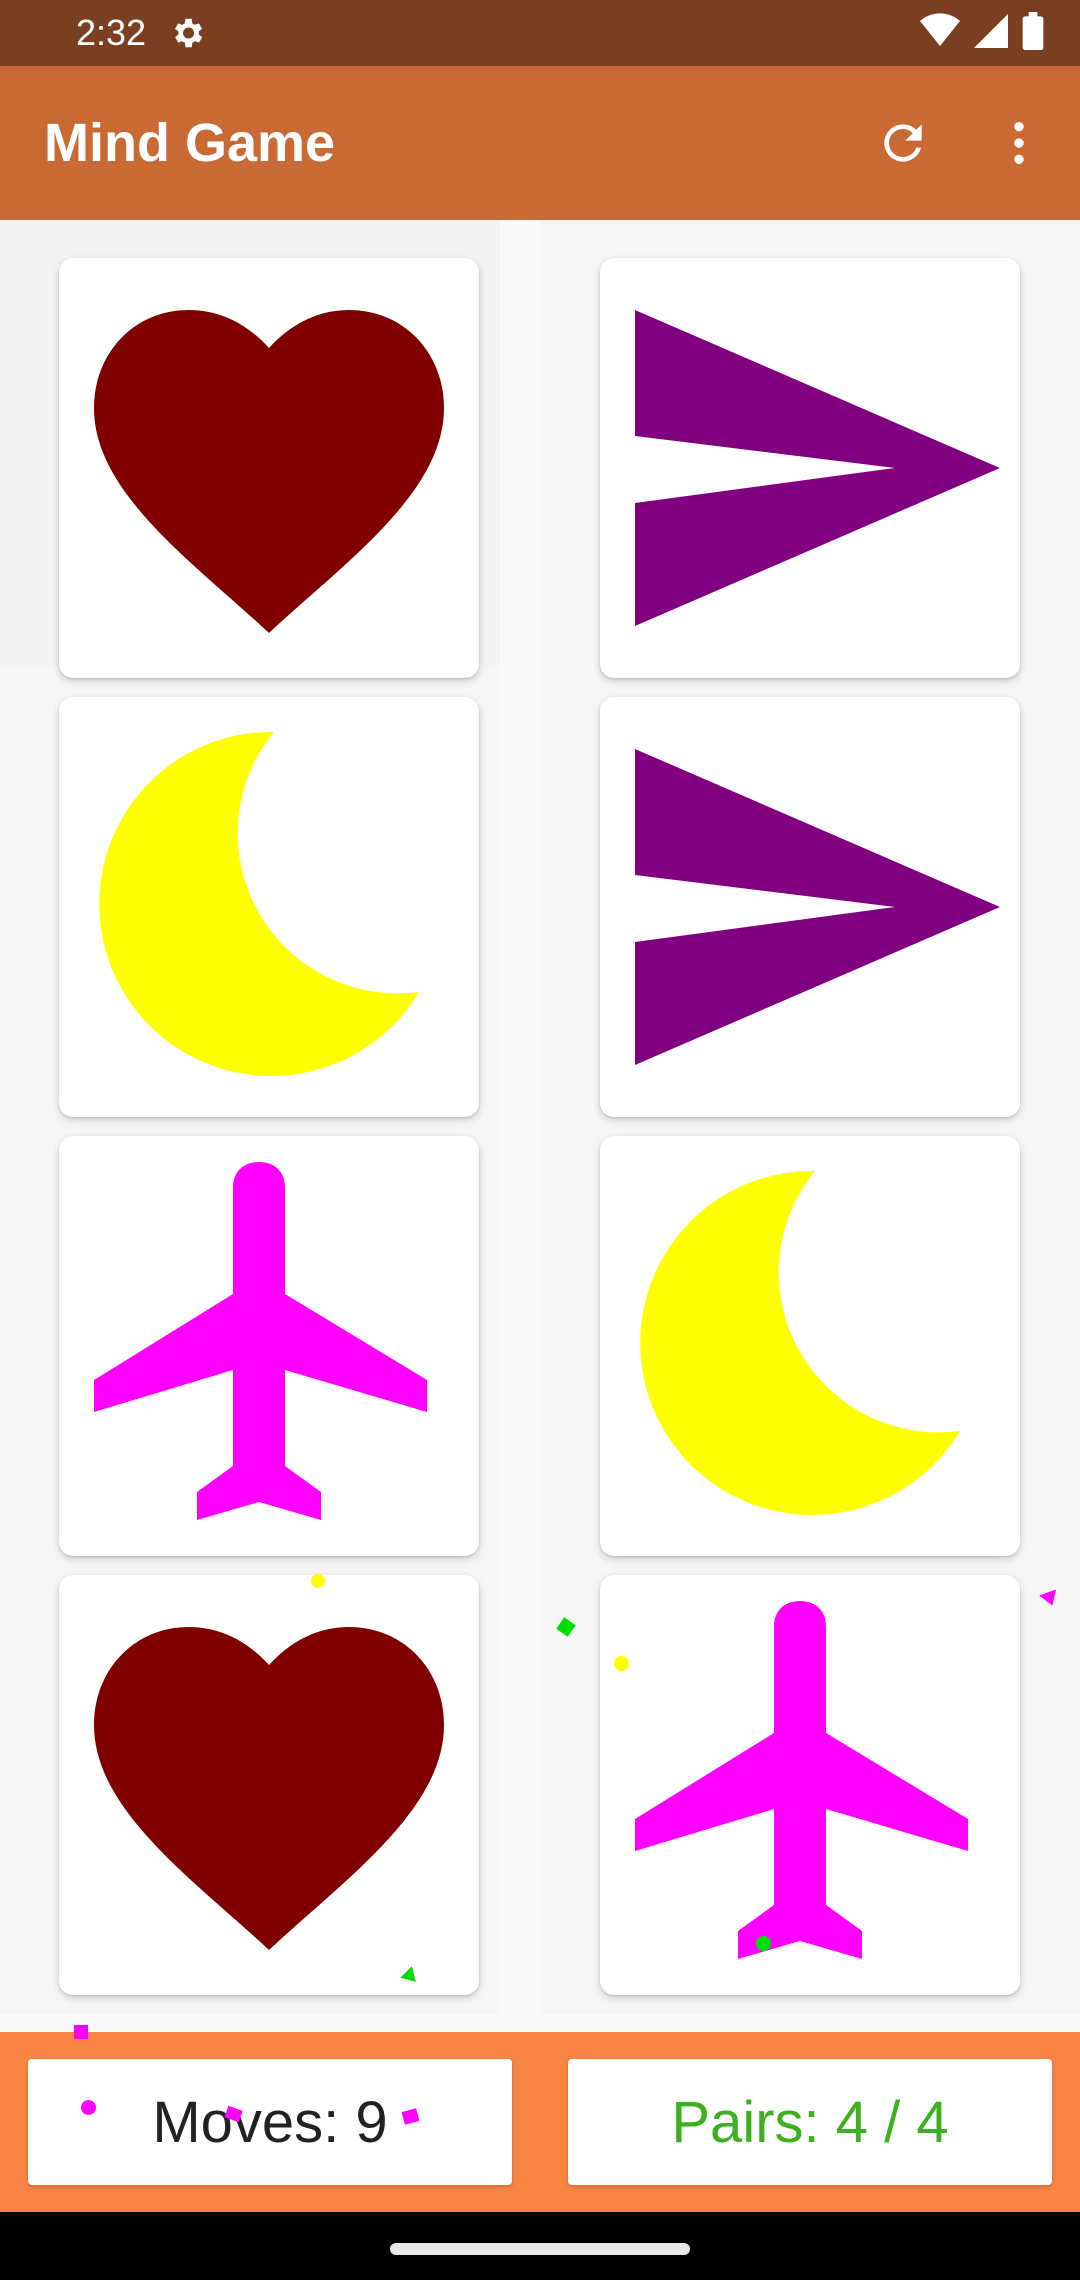  What do you see at coordinates (940, 33) in the screenshot?
I see `wifi-icon` at bounding box center [940, 33].